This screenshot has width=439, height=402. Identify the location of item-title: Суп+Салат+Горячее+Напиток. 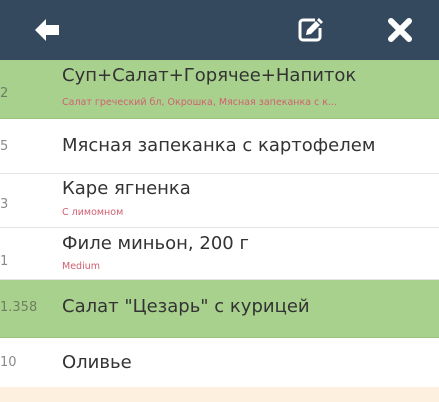
(209, 75).